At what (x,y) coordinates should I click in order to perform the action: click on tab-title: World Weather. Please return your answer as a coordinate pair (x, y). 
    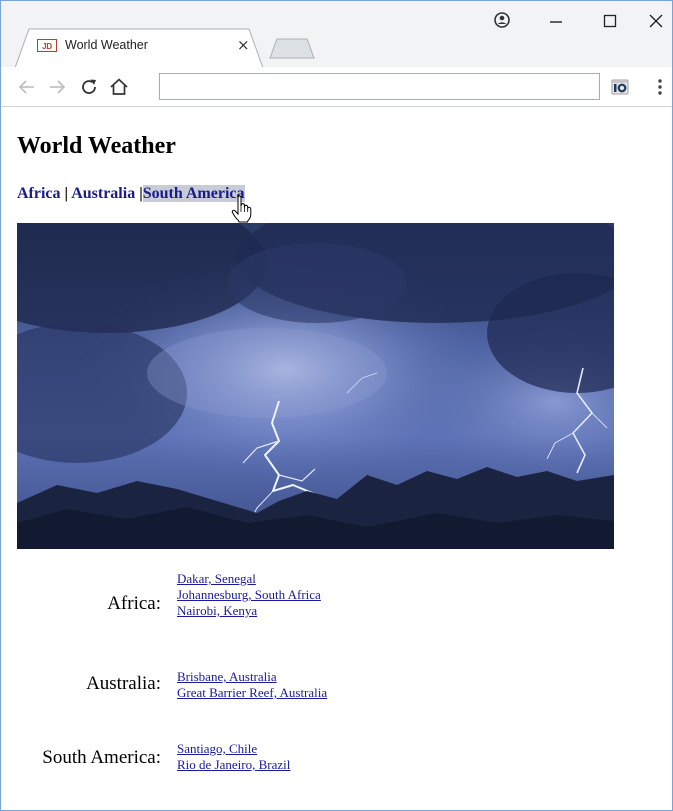
    Looking at the image, I should click on (106, 45).